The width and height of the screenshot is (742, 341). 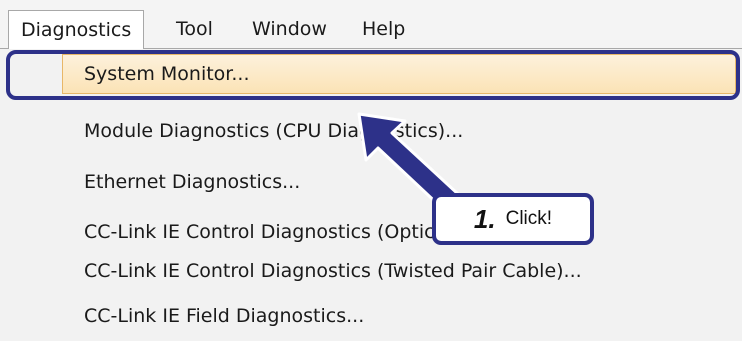 What do you see at coordinates (76, 29) in the screenshot?
I see `menu-diagnostics: Diagnostics` at bounding box center [76, 29].